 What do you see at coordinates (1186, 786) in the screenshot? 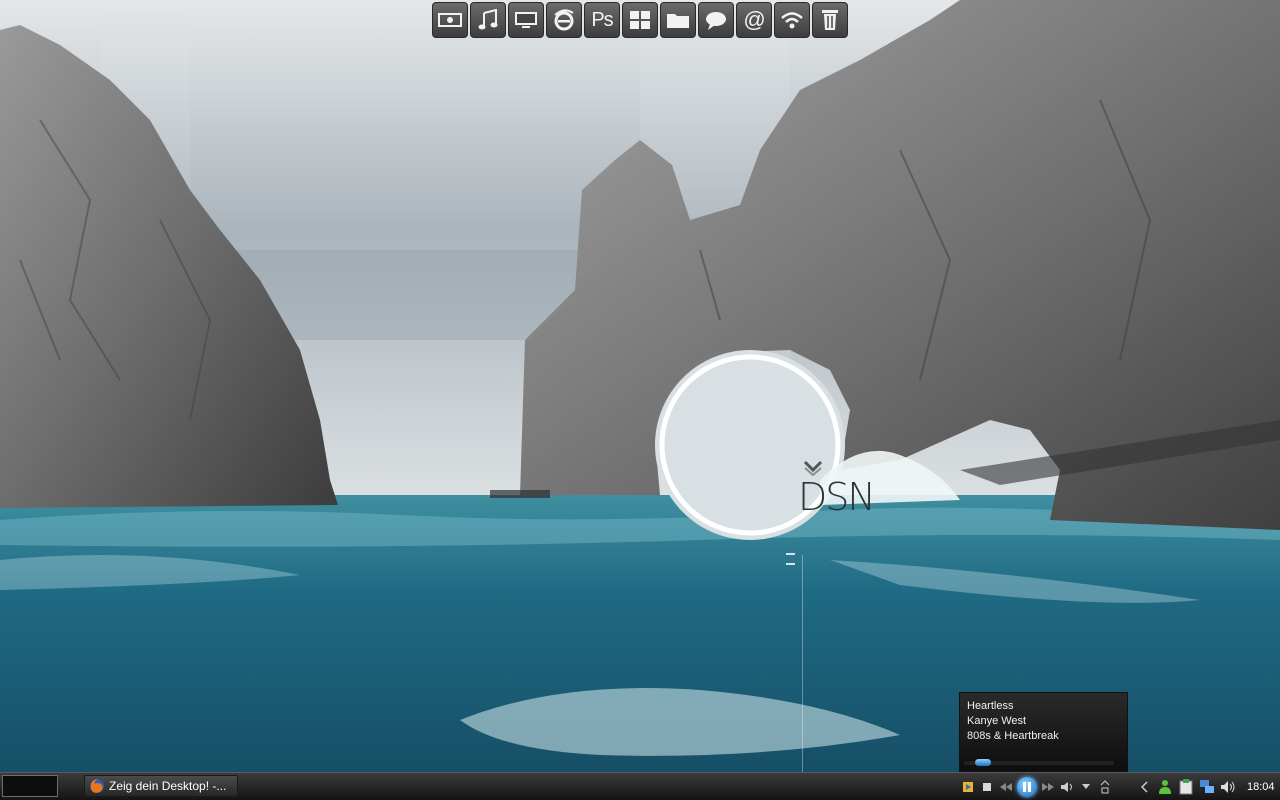
I see `clipboard-icon` at bounding box center [1186, 786].